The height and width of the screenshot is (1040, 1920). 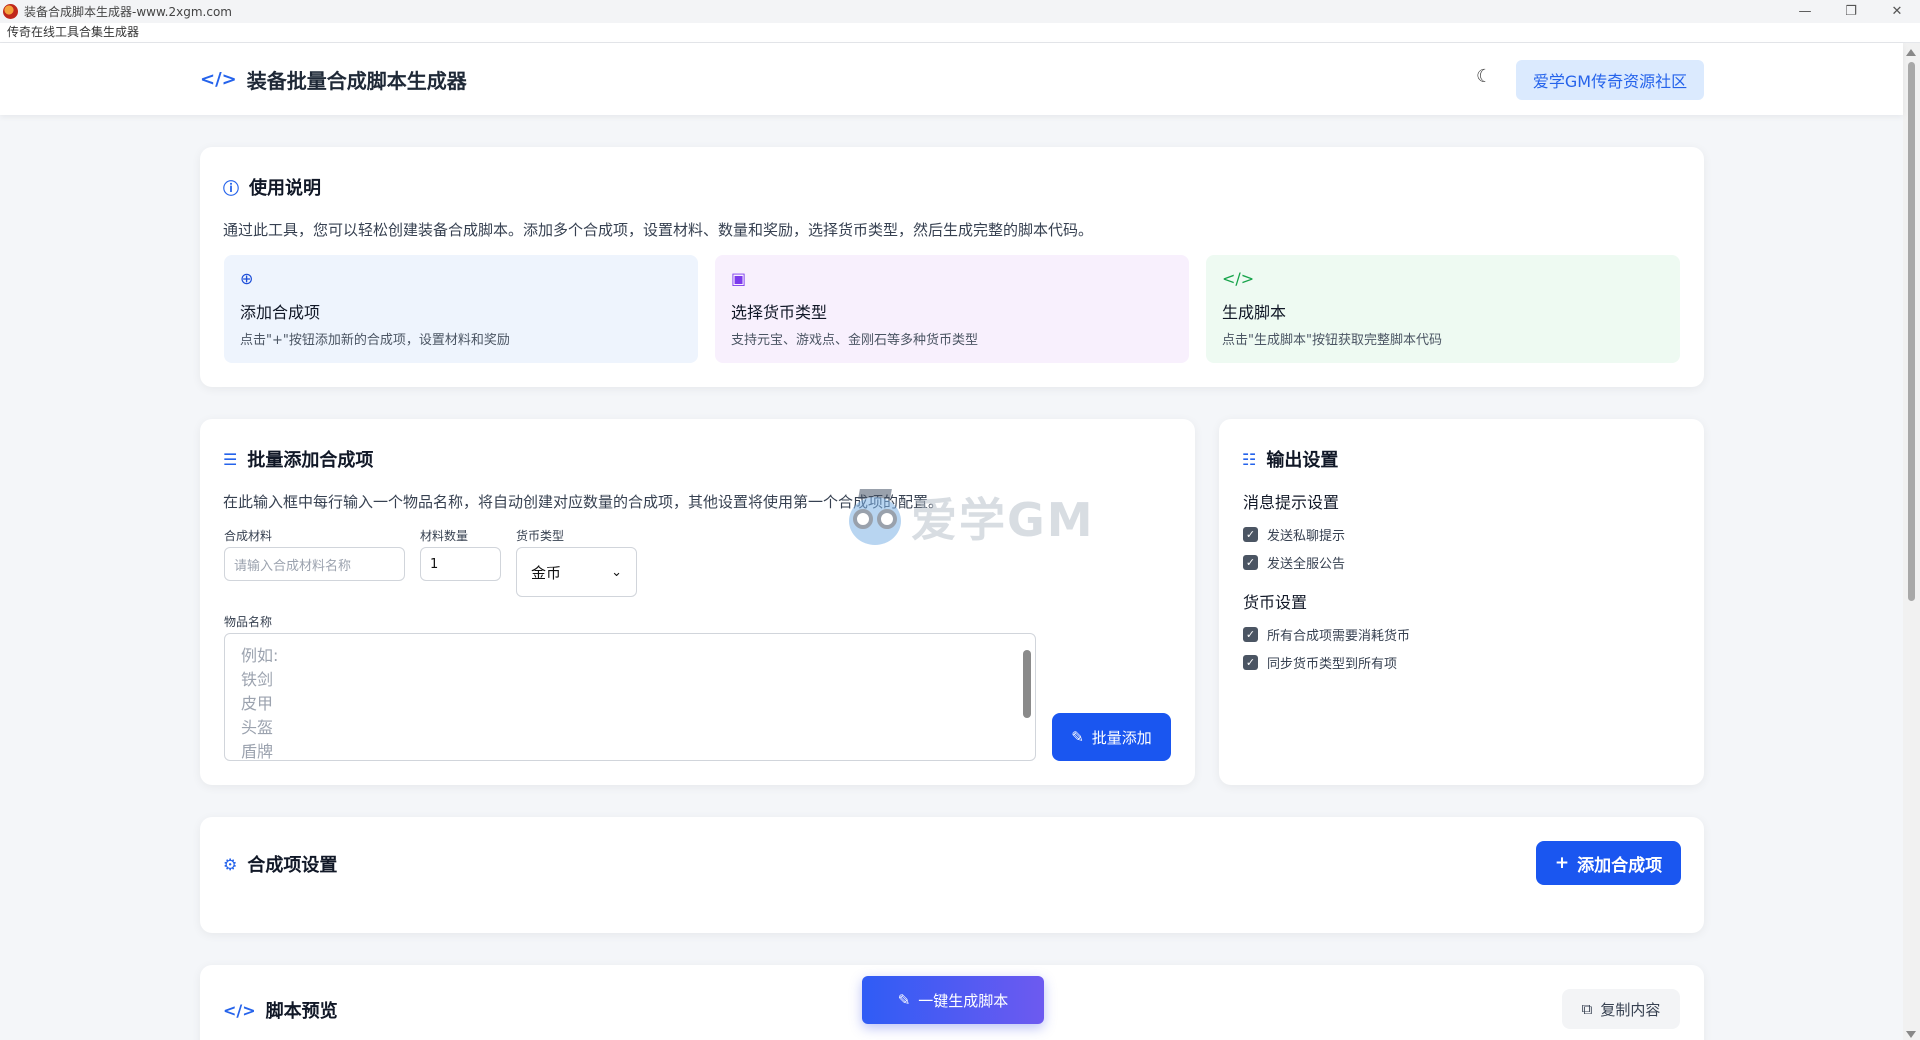 I want to click on chevron-down-icon: ⌄, so click(x=616, y=572).